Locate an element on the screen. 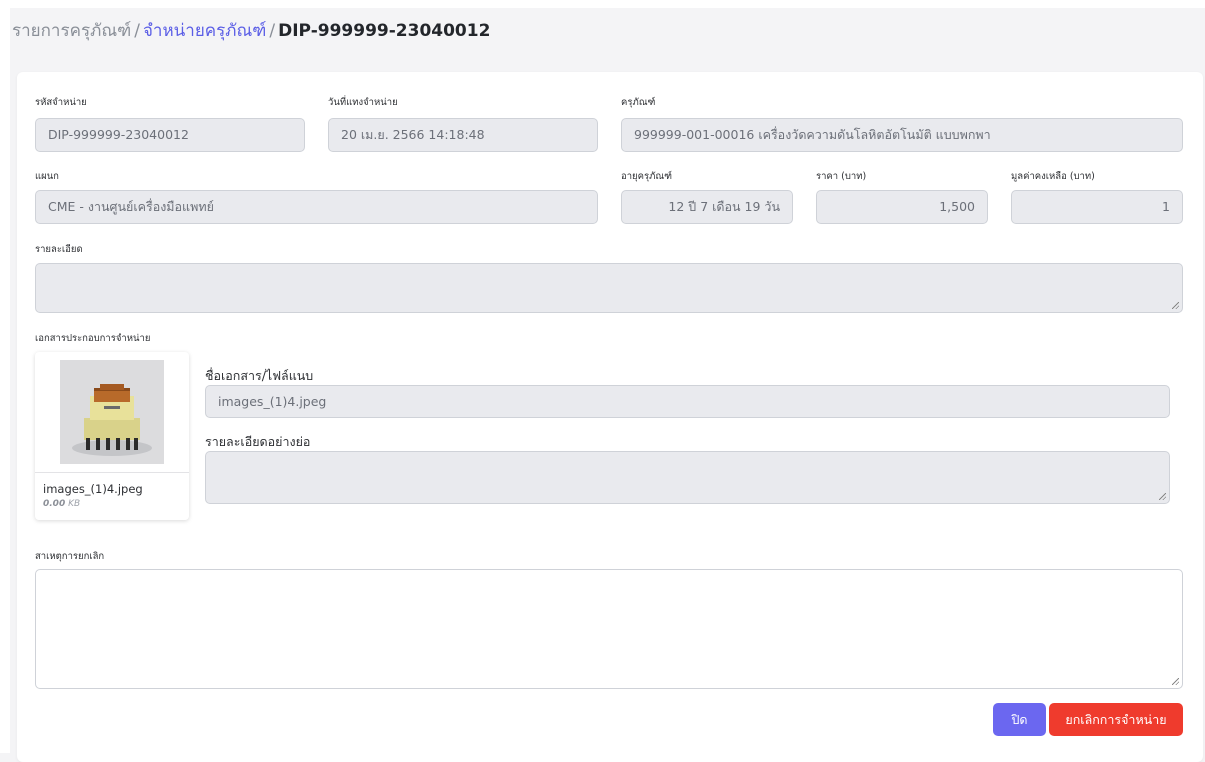  details-label: รายละเอียด is located at coordinates (59, 249).